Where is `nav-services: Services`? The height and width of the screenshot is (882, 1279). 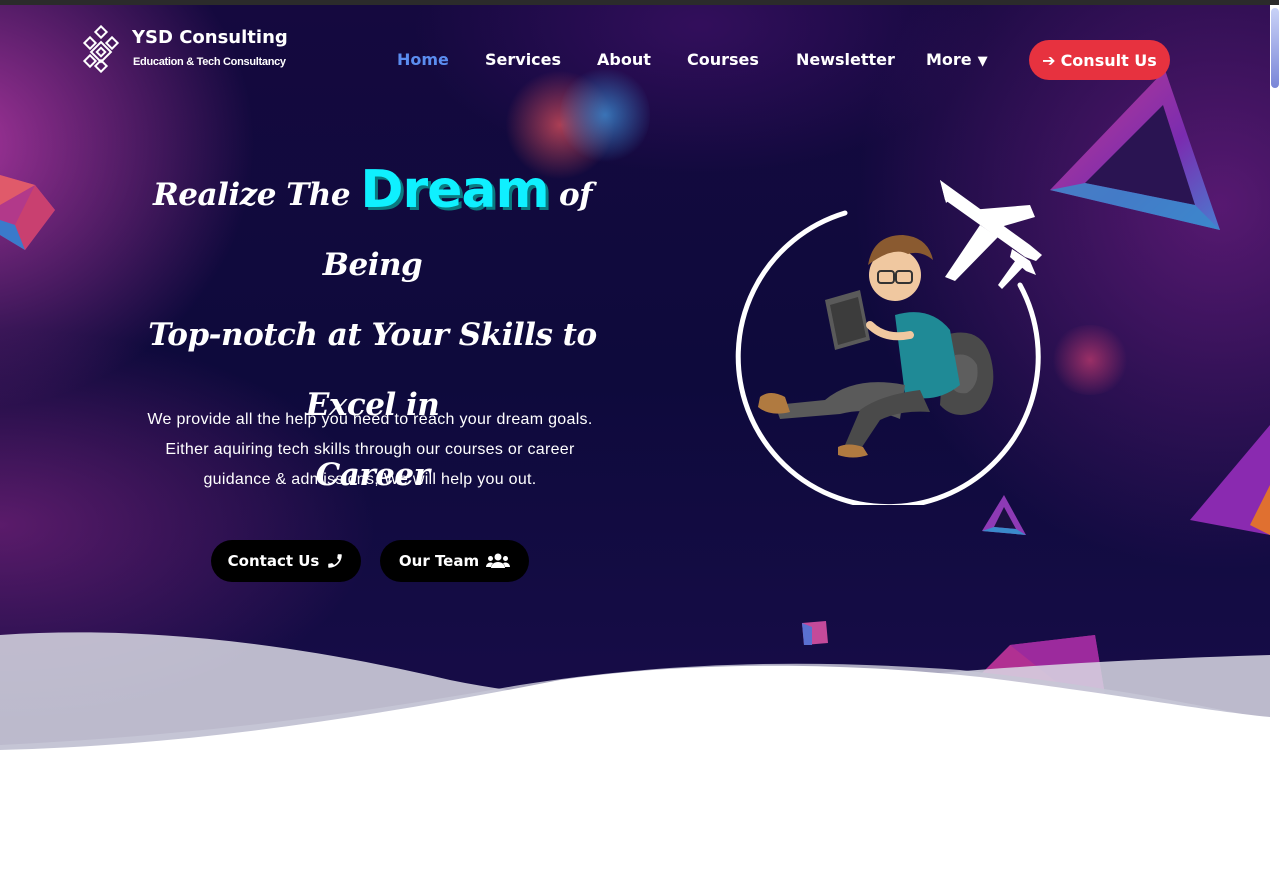
nav-services: Services is located at coordinates (523, 59).